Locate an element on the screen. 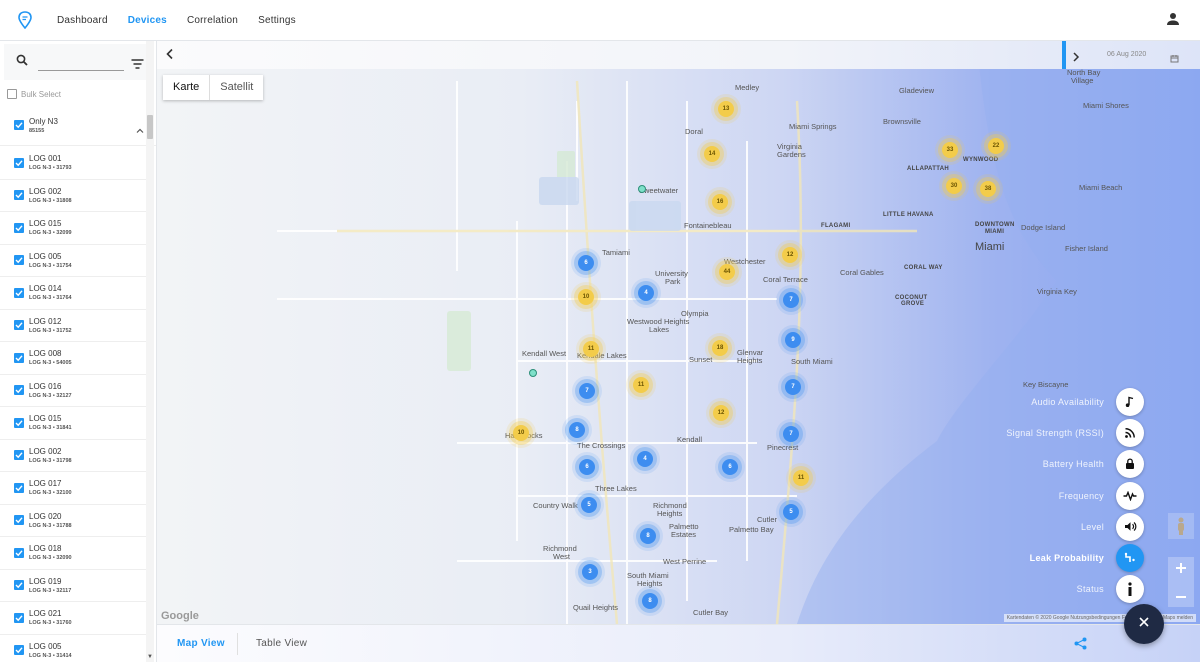  list-item: LOG 005 LOG N-3 • 31414 is located at coordinates (74, 648).